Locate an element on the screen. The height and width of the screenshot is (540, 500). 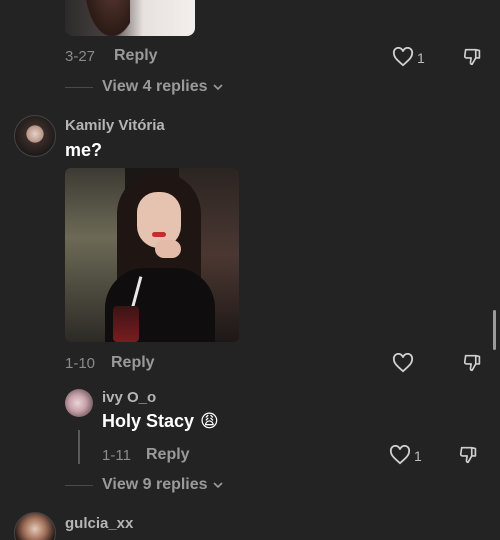
thread-line is located at coordinates (79, 447).